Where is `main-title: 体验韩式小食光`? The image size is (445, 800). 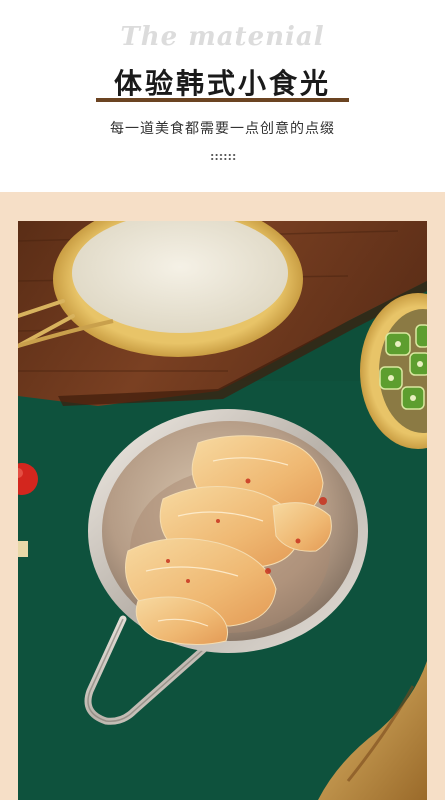 main-title: 体验韩式小食光 is located at coordinates (222, 83).